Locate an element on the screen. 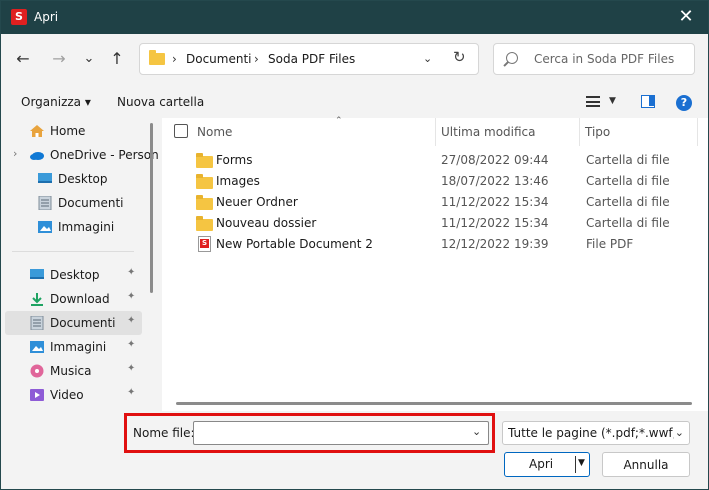 This screenshot has width=709, height=490. view-options-icon is located at coordinates (593, 101).